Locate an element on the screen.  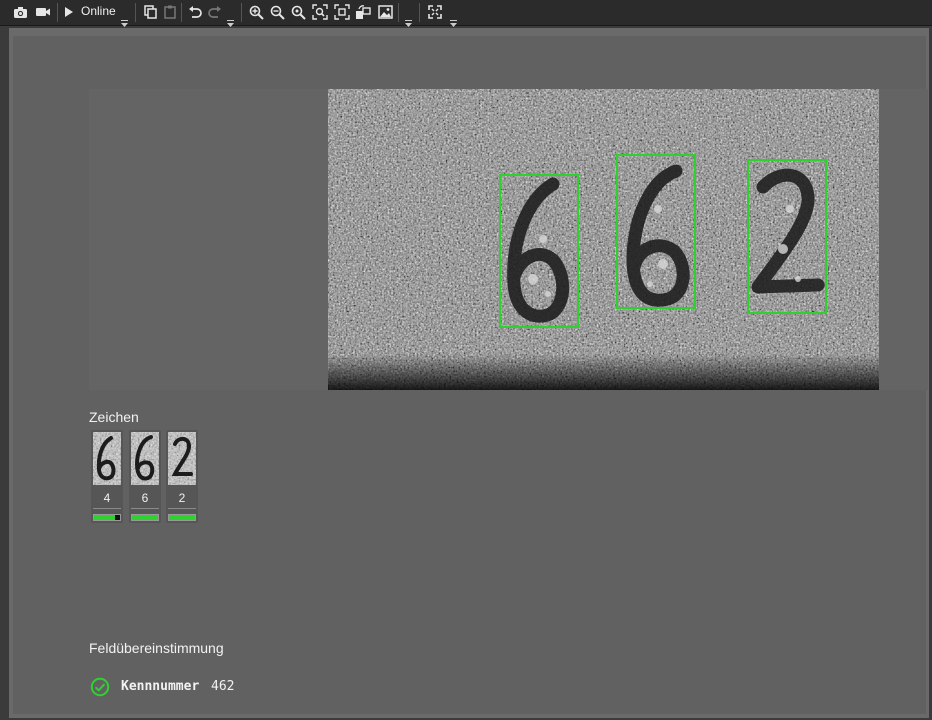
field-match-title: Feldübereinstimmung is located at coordinates (156, 648).